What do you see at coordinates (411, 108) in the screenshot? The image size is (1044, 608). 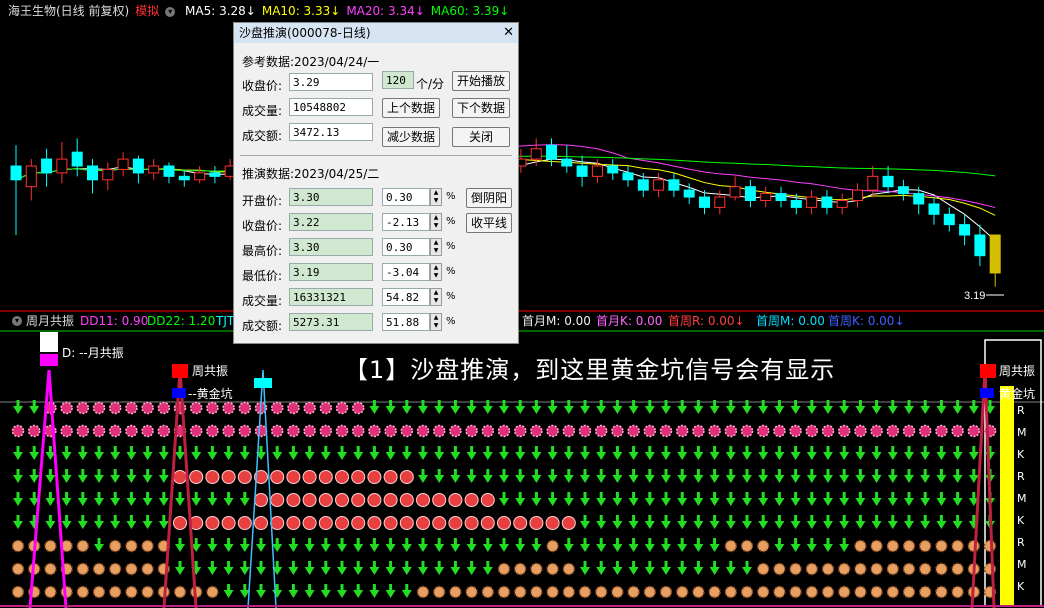 I see `prev-data-button: 上个数据` at bounding box center [411, 108].